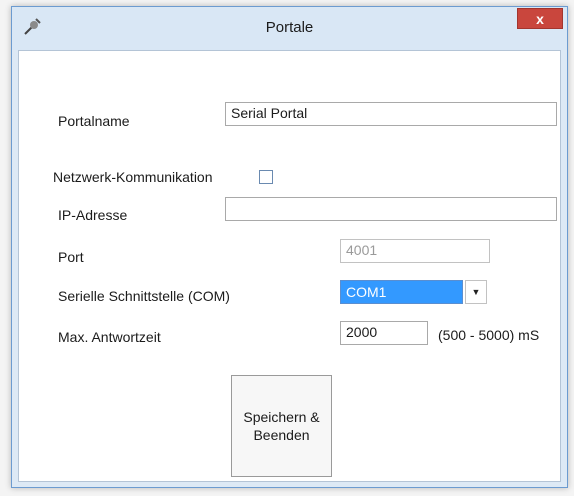  I want to click on response-time-range: (500 - 5000) mS, so click(489, 335).